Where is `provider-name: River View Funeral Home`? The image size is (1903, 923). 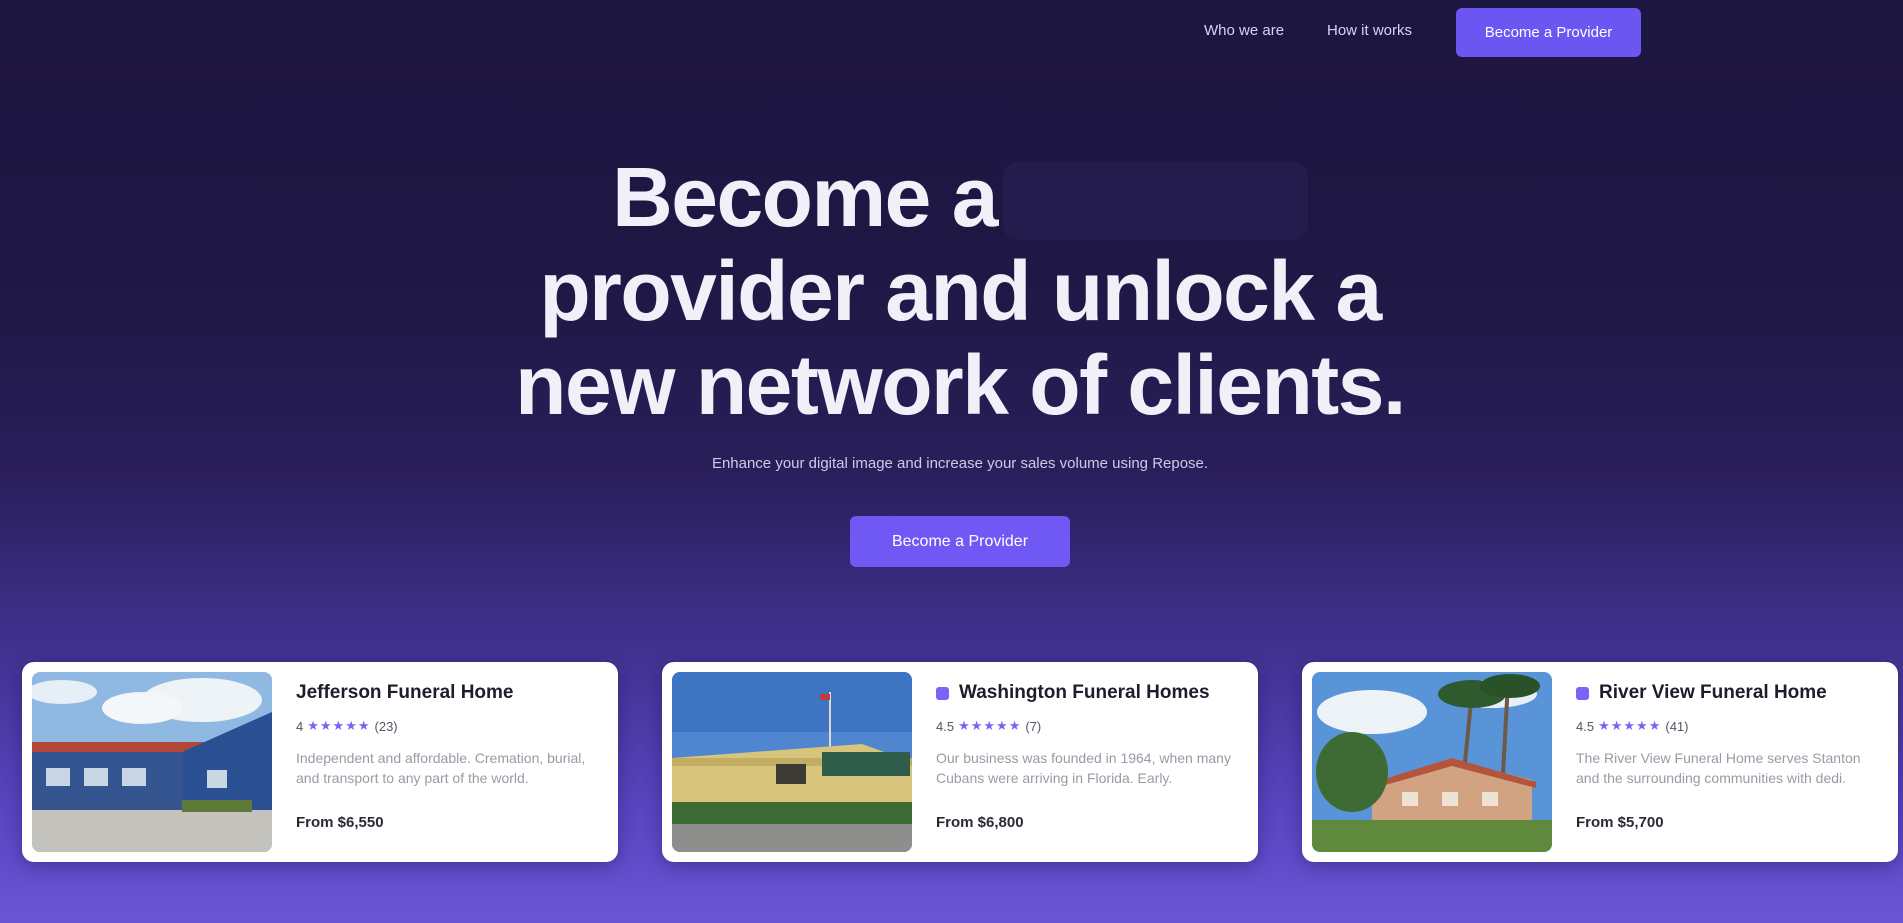
provider-name: River View Funeral Home is located at coordinates (1713, 692).